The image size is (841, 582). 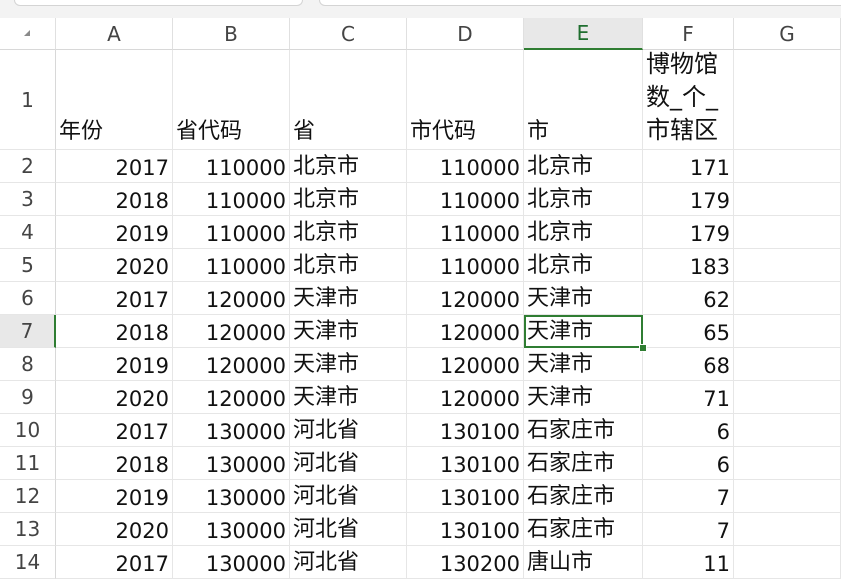 I want to click on cell-d4: 110000, so click(x=465, y=232).